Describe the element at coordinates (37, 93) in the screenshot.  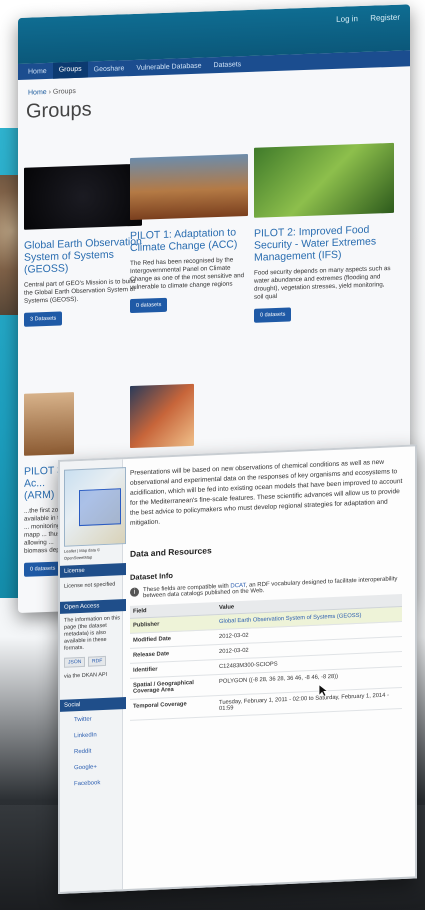
I see `breadcrumb-home: Home` at that location.